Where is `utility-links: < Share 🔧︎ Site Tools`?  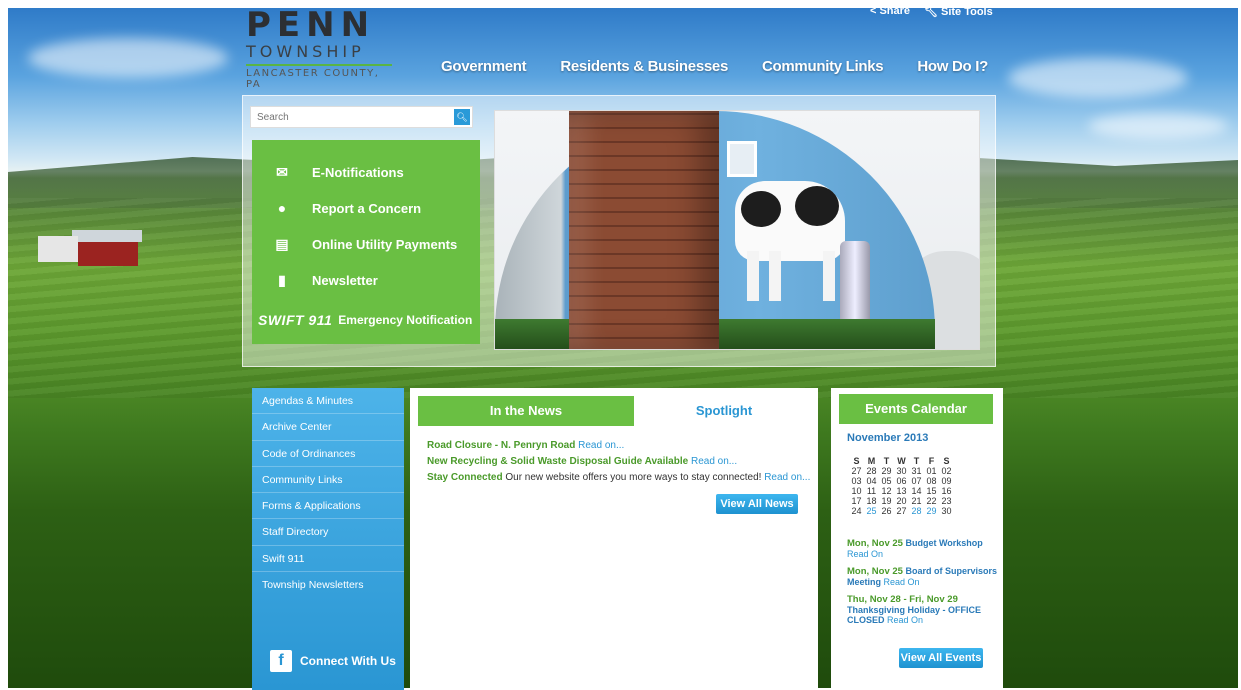 utility-links: < Share 🔧︎ Site Tools is located at coordinates (931, 11).